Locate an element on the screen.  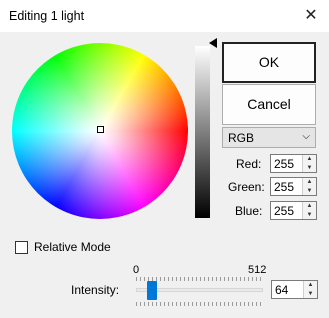
green-stepper: 255 ▲ ▼ is located at coordinates (293, 186).